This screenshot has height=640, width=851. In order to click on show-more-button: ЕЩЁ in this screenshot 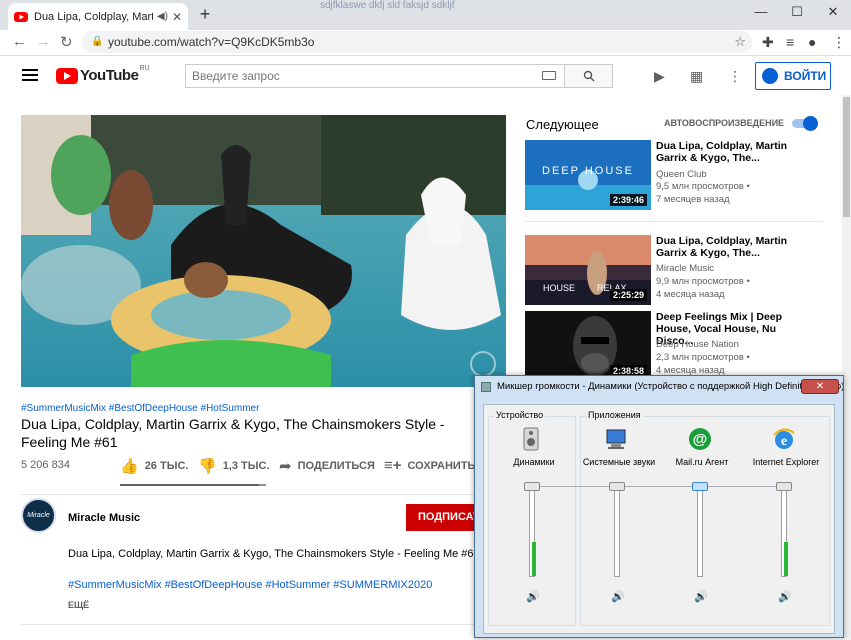, I will do `click(78, 605)`.